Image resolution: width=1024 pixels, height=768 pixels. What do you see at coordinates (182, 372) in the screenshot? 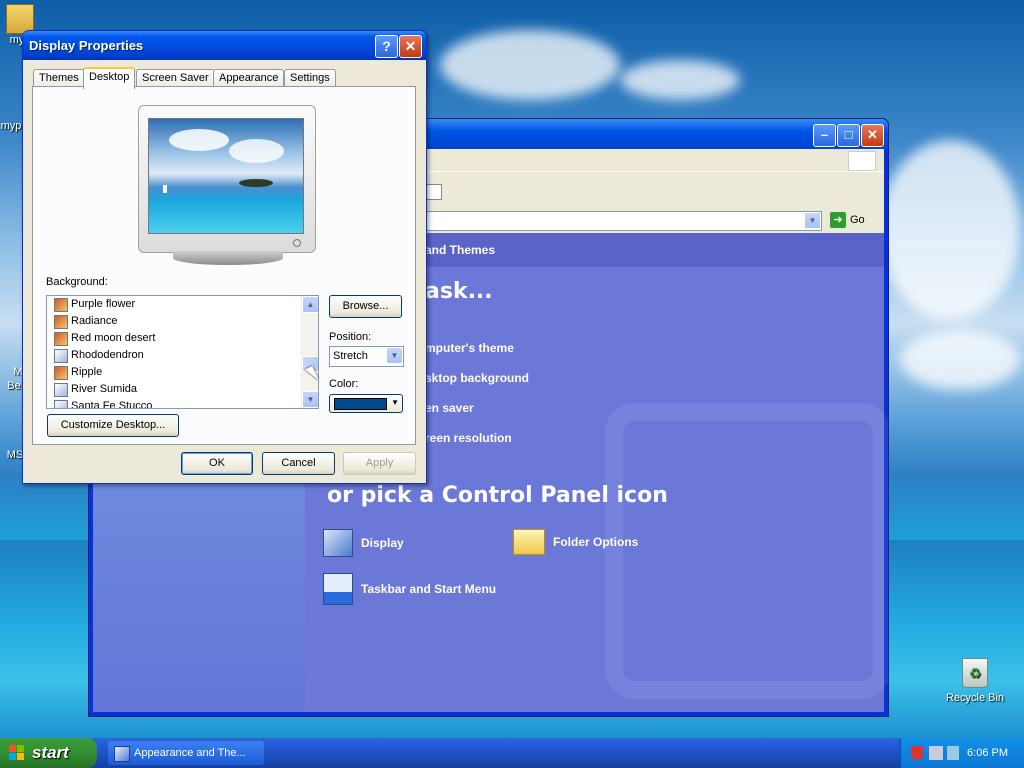
I see `list-item: Ripple` at bounding box center [182, 372].